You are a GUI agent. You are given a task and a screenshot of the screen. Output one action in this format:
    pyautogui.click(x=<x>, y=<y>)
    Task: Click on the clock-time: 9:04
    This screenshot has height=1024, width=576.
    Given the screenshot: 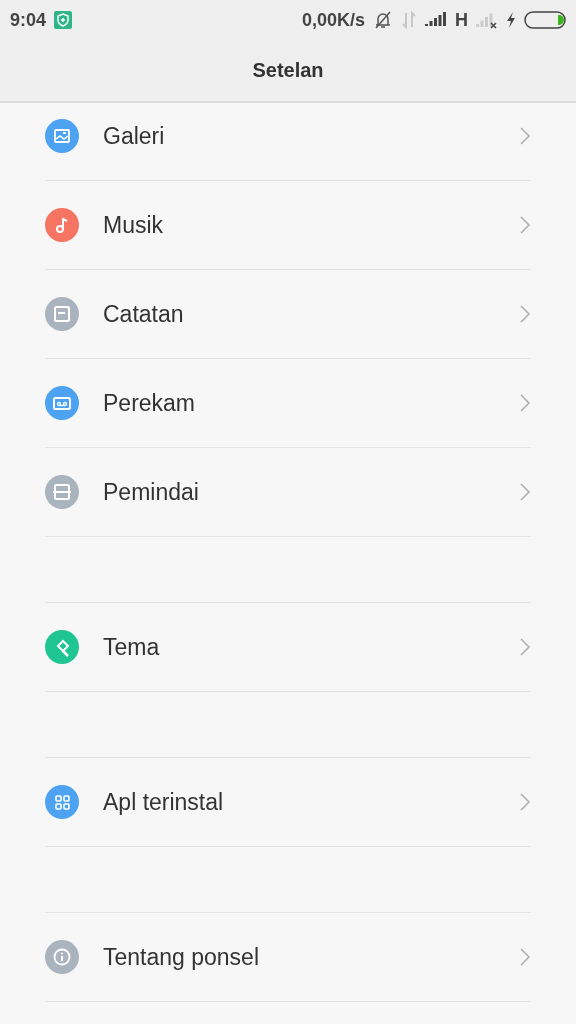 What is the action you would take?
    pyautogui.click(x=28, y=20)
    